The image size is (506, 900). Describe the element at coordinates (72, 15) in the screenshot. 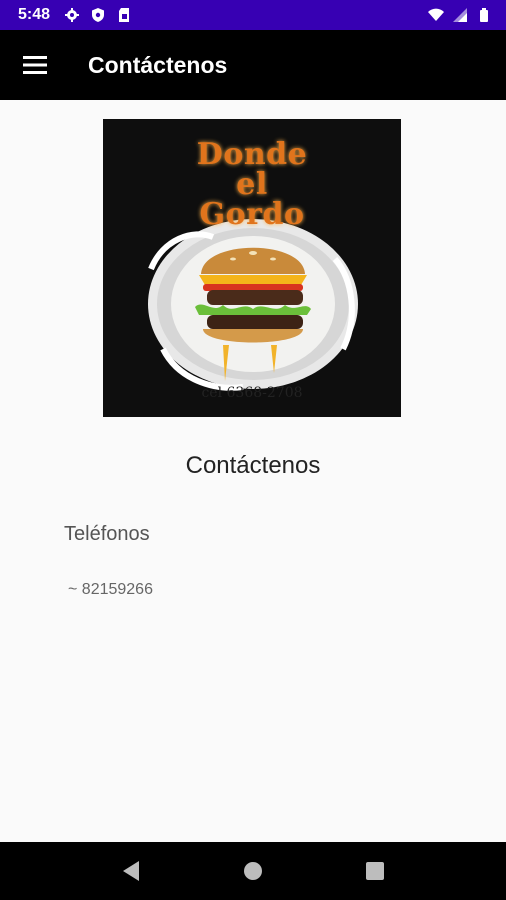

I see `settings-icon` at that location.